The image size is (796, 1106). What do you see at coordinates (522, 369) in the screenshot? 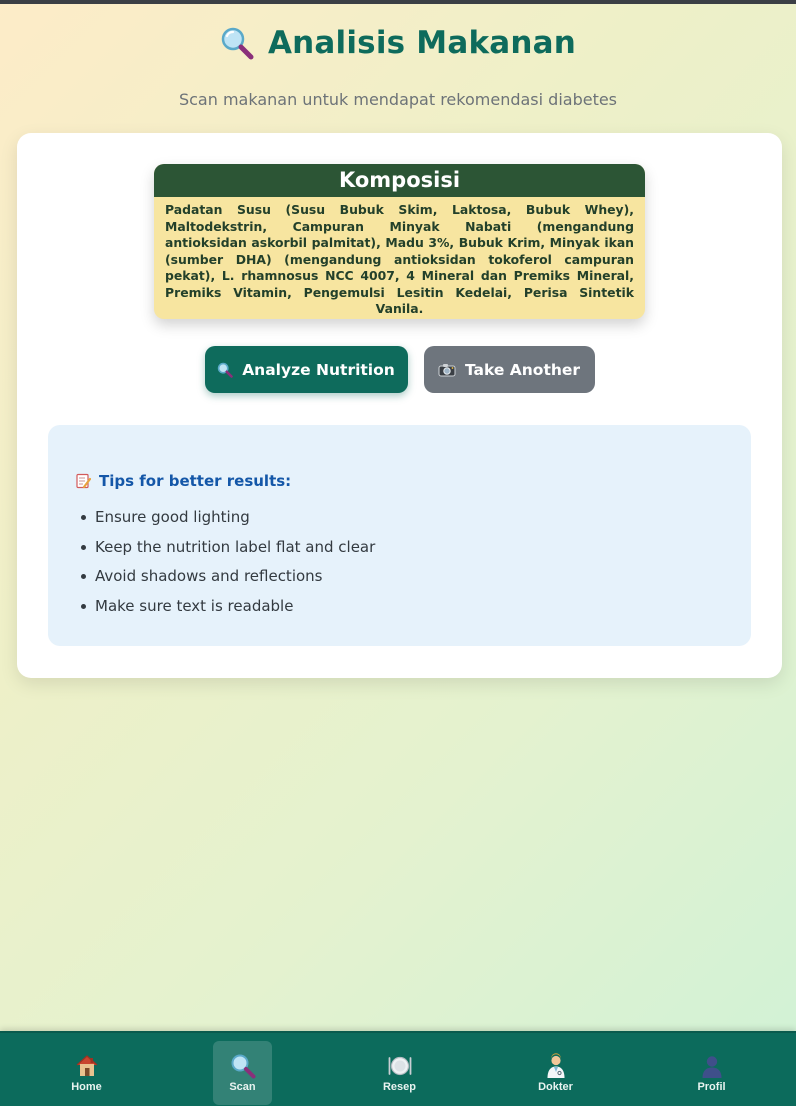
I see `take-another-button-label: Take Another` at bounding box center [522, 369].